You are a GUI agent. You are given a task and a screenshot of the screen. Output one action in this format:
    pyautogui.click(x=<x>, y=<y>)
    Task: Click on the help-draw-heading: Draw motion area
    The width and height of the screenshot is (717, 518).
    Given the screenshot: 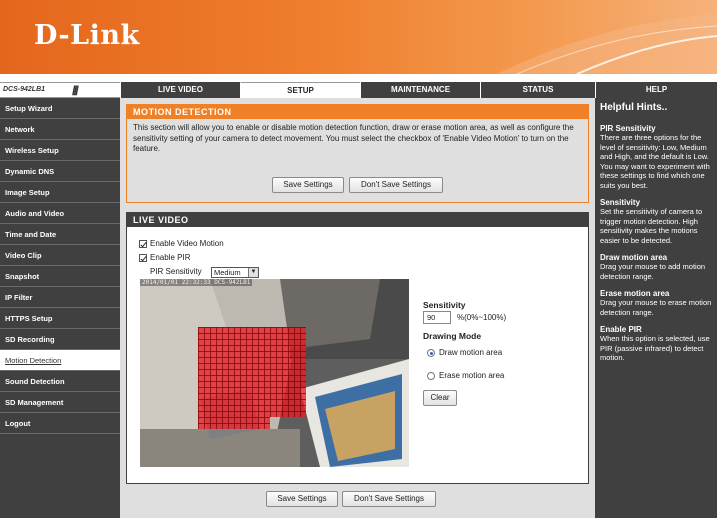 What is the action you would take?
    pyautogui.click(x=634, y=257)
    